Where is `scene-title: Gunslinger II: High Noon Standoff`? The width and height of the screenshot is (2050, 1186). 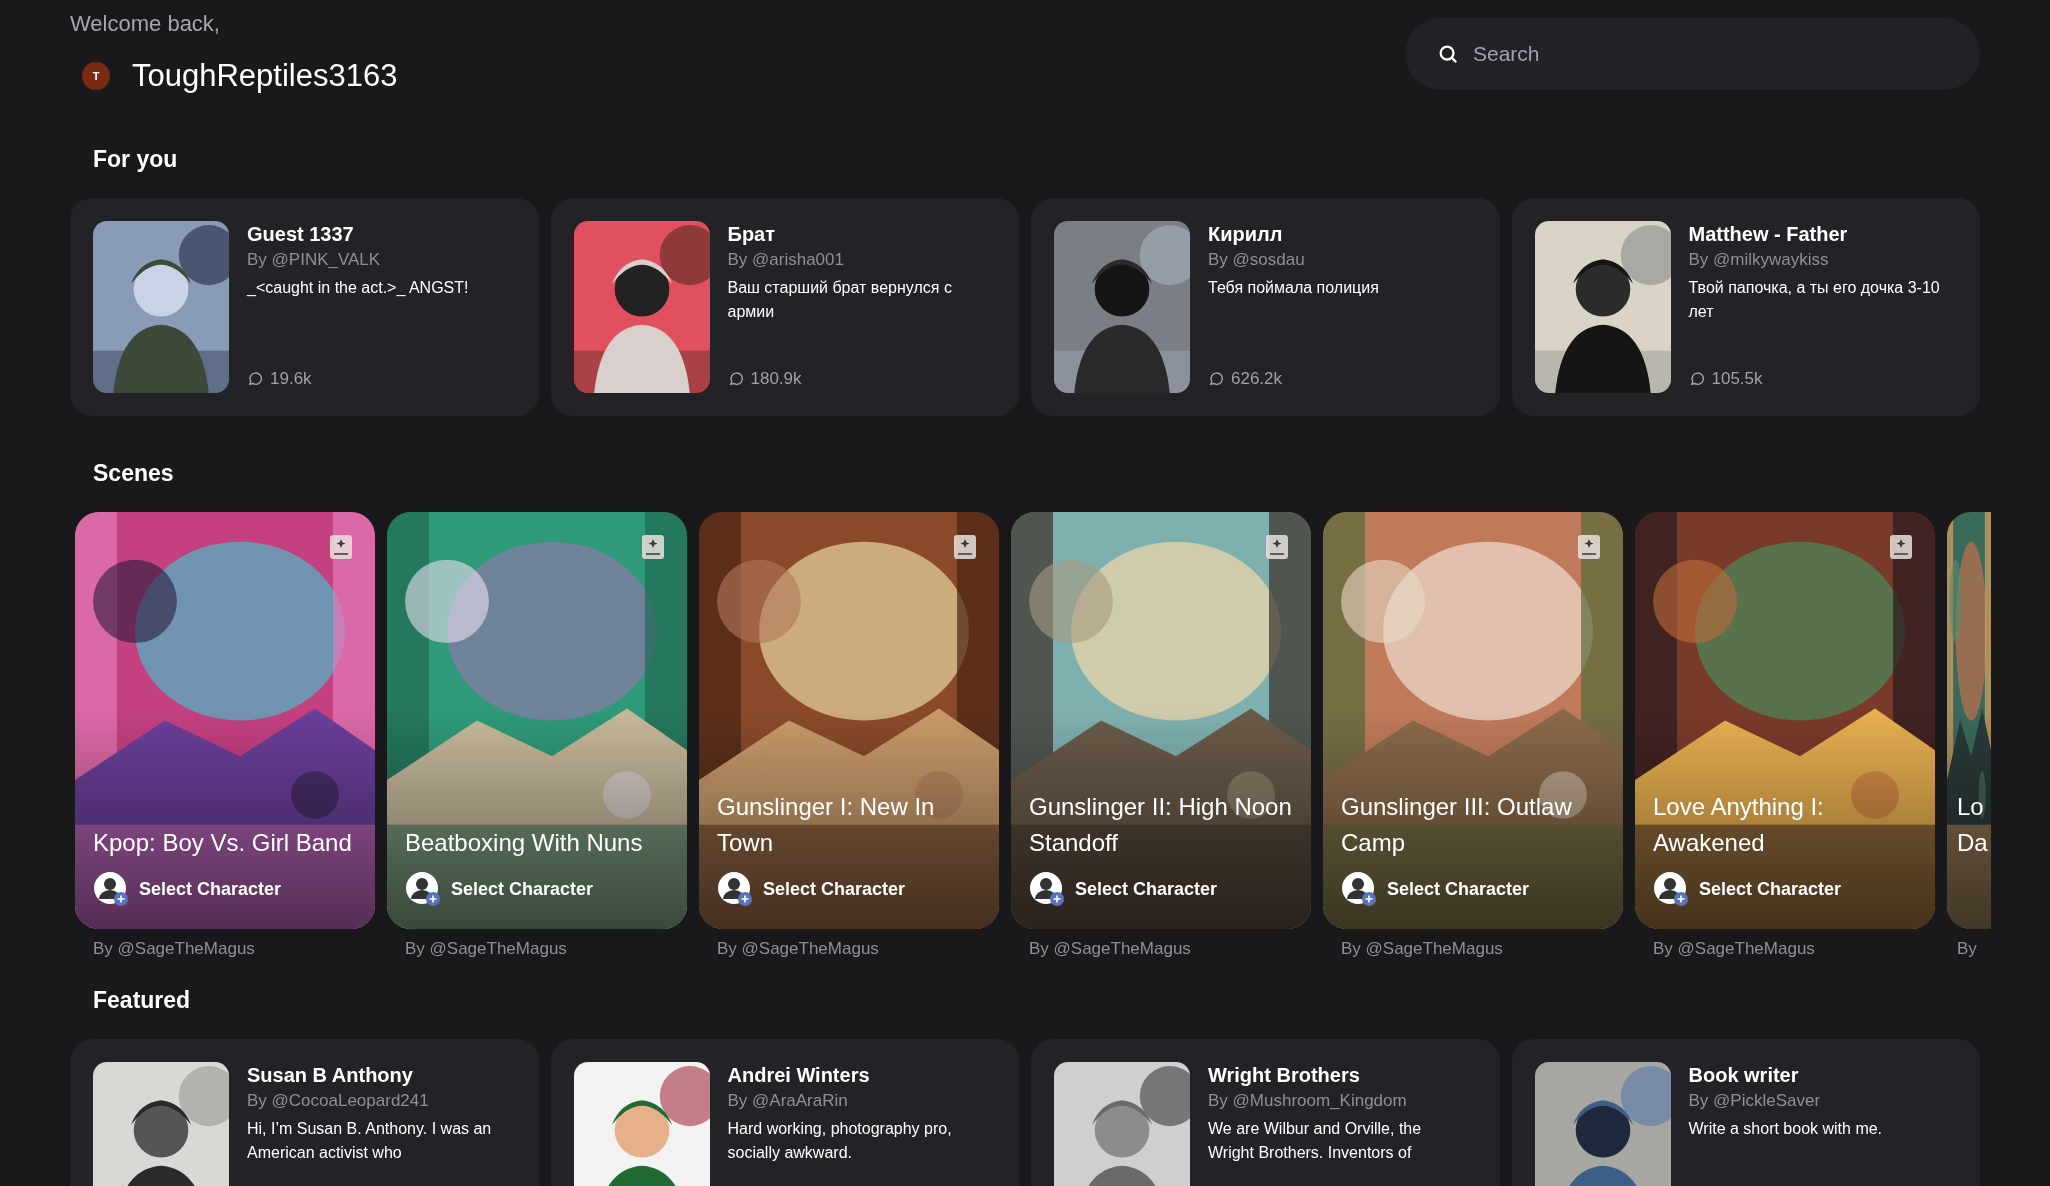 scene-title: Gunslinger II: High Noon Standoff is located at coordinates (1161, 825).